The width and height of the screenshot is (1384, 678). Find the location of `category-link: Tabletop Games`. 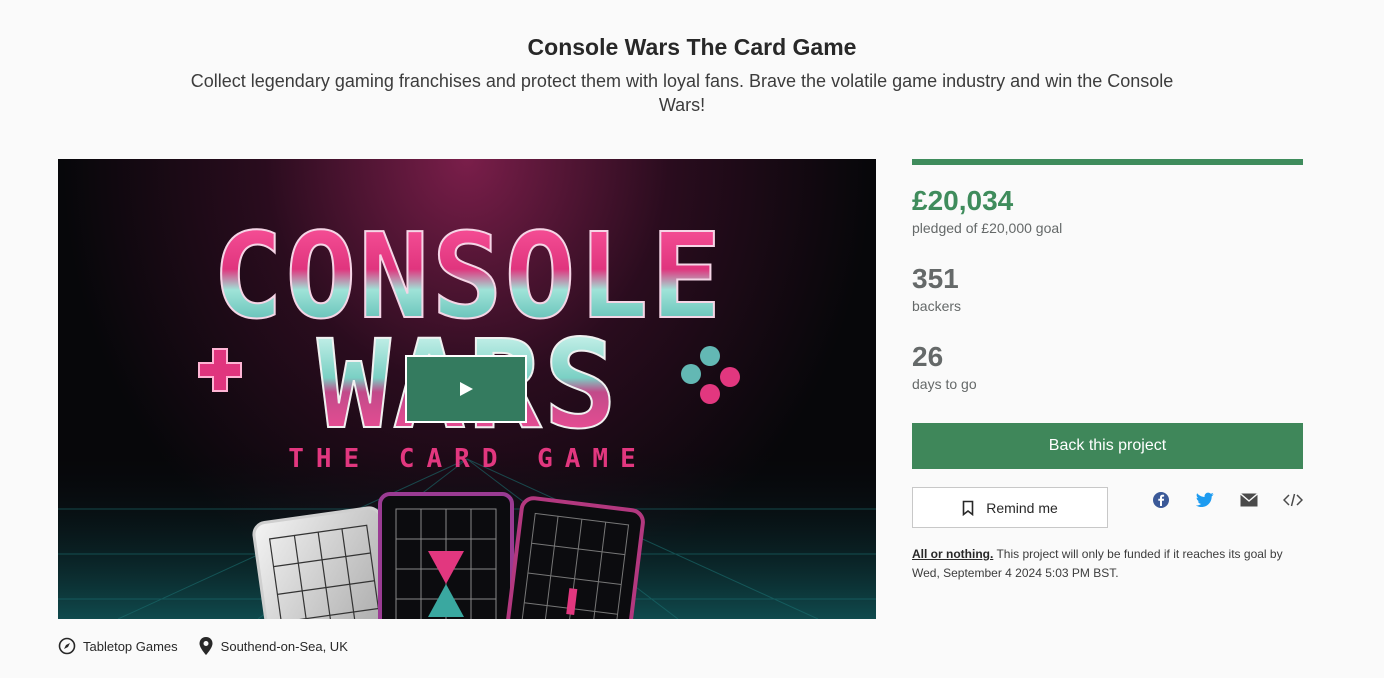

category-link: Tabletop Games is located at coordinates (118, 646).